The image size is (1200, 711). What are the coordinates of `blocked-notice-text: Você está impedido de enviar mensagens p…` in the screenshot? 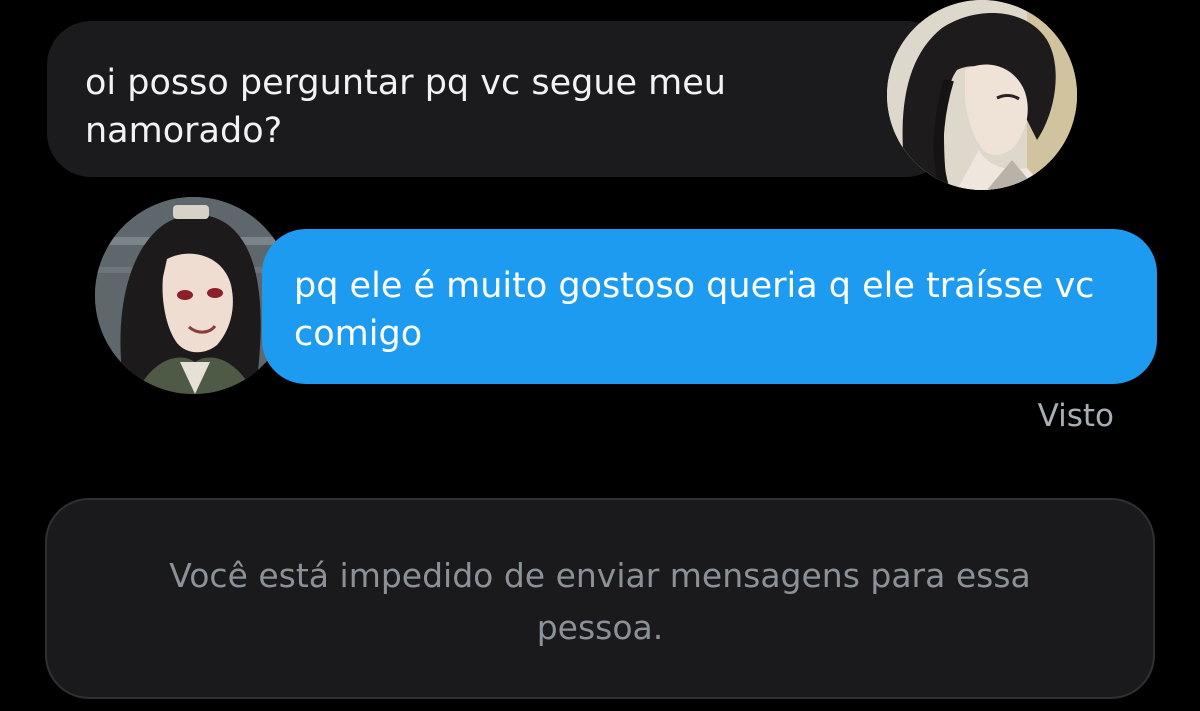 It's located at (600, 601).